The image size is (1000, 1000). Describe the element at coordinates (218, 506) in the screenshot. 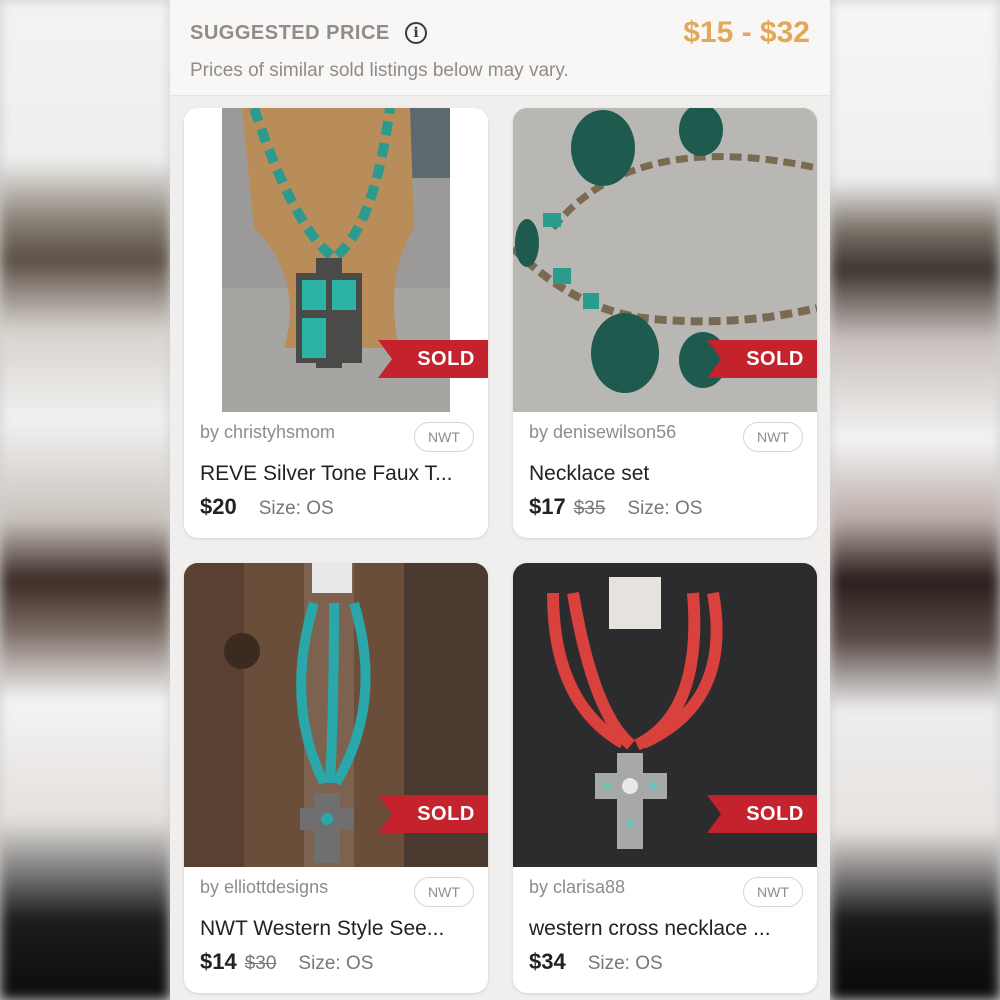

I see `listing-price: $20` at that location.